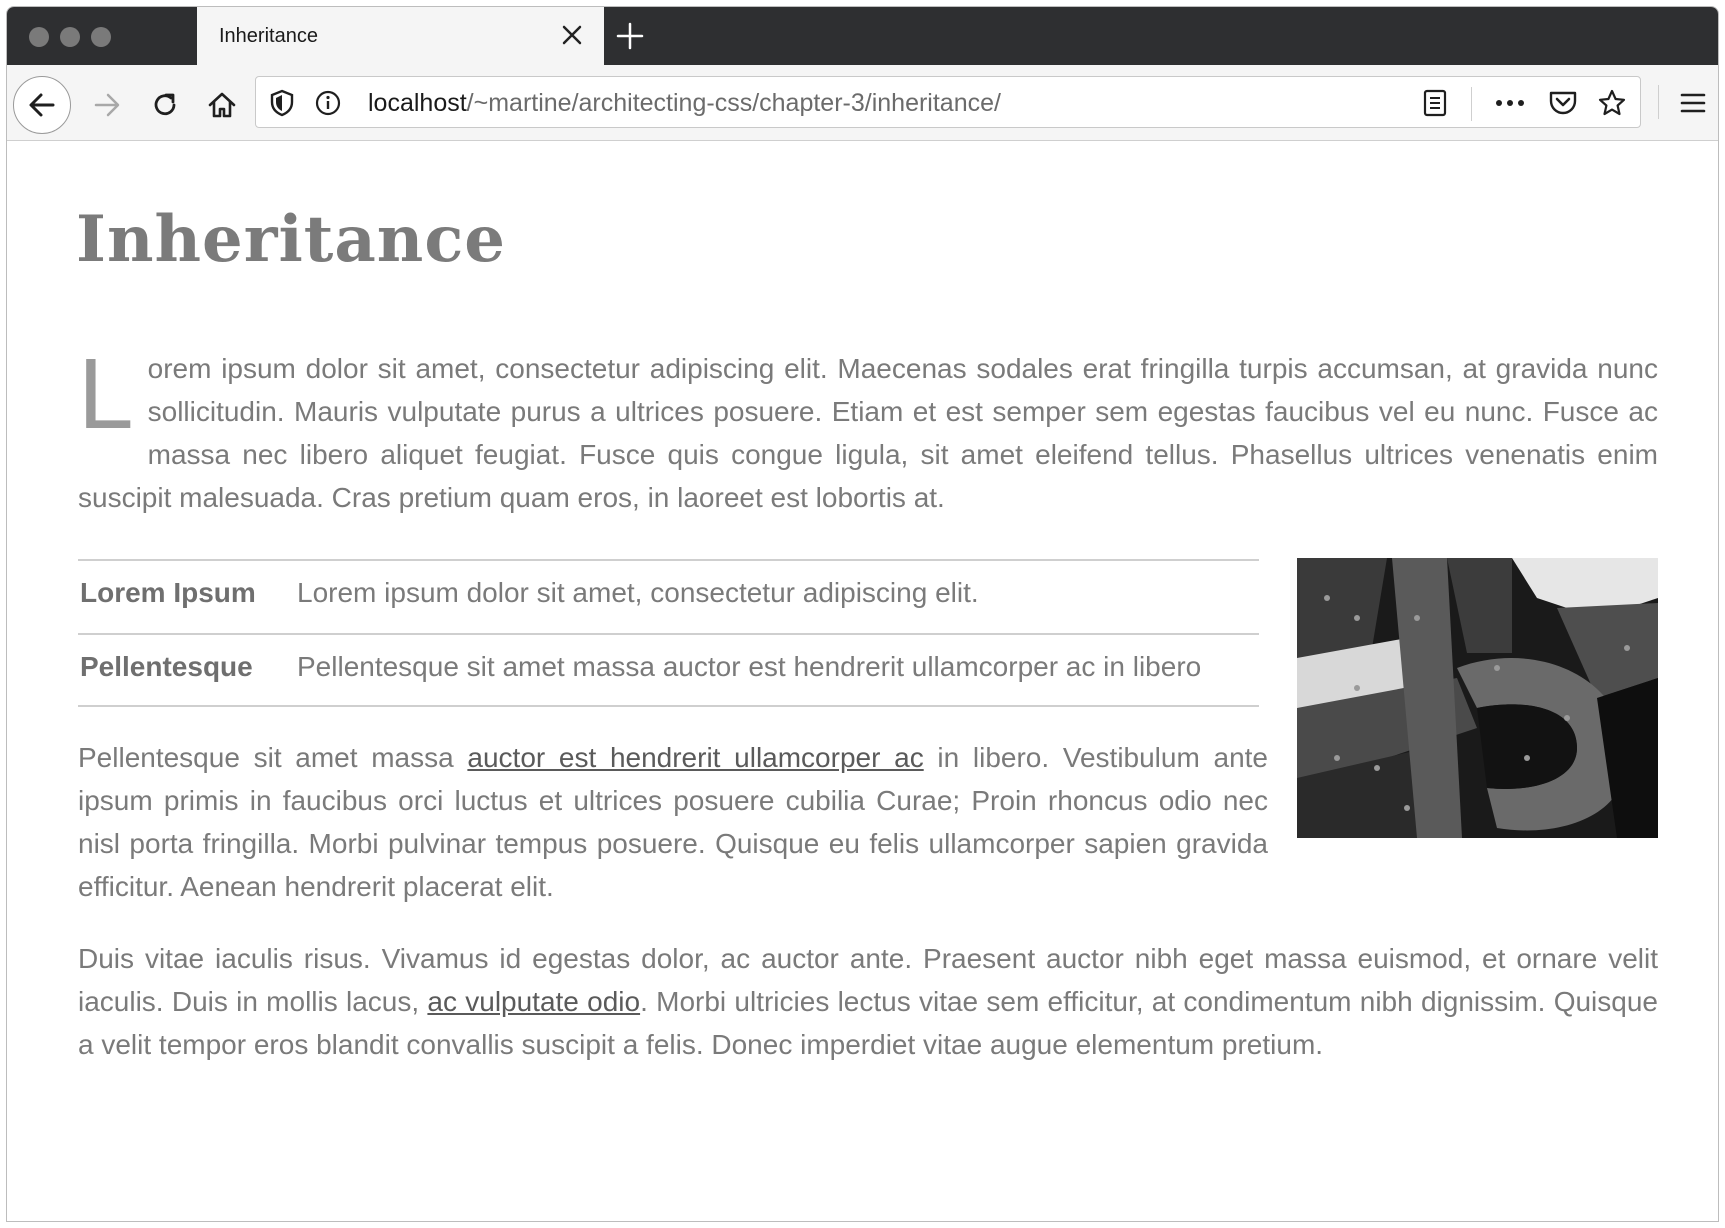 This screenshot has width=1725, height=1228. I want to click on reload-button, so click(165, 105).